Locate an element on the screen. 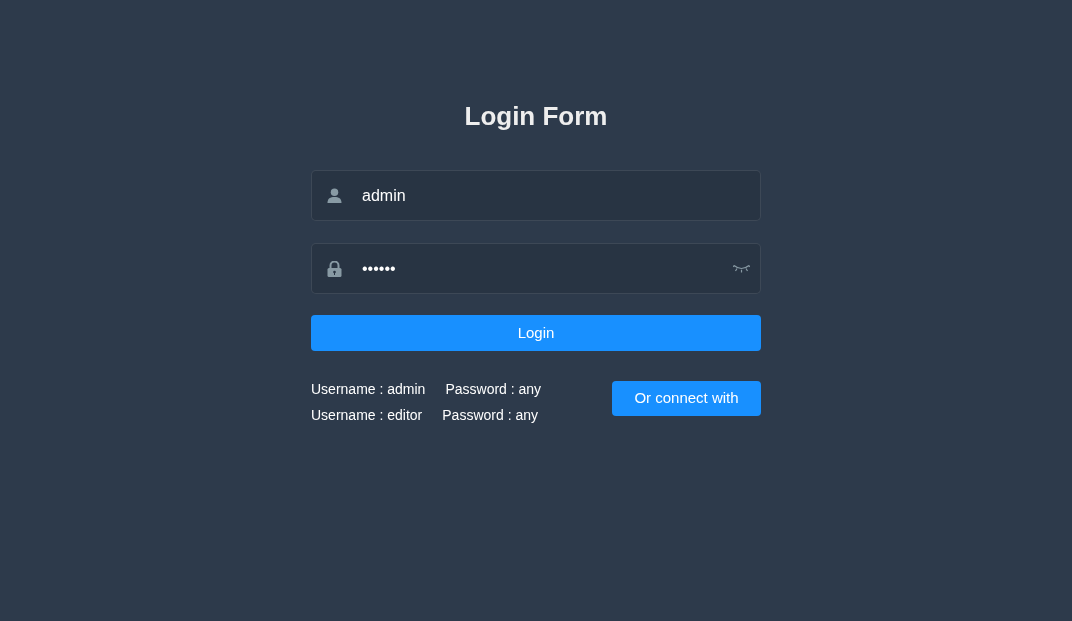 The width and height of the screenshot is (1072, 621). username-field: admin is located at coordinates (536, 195).